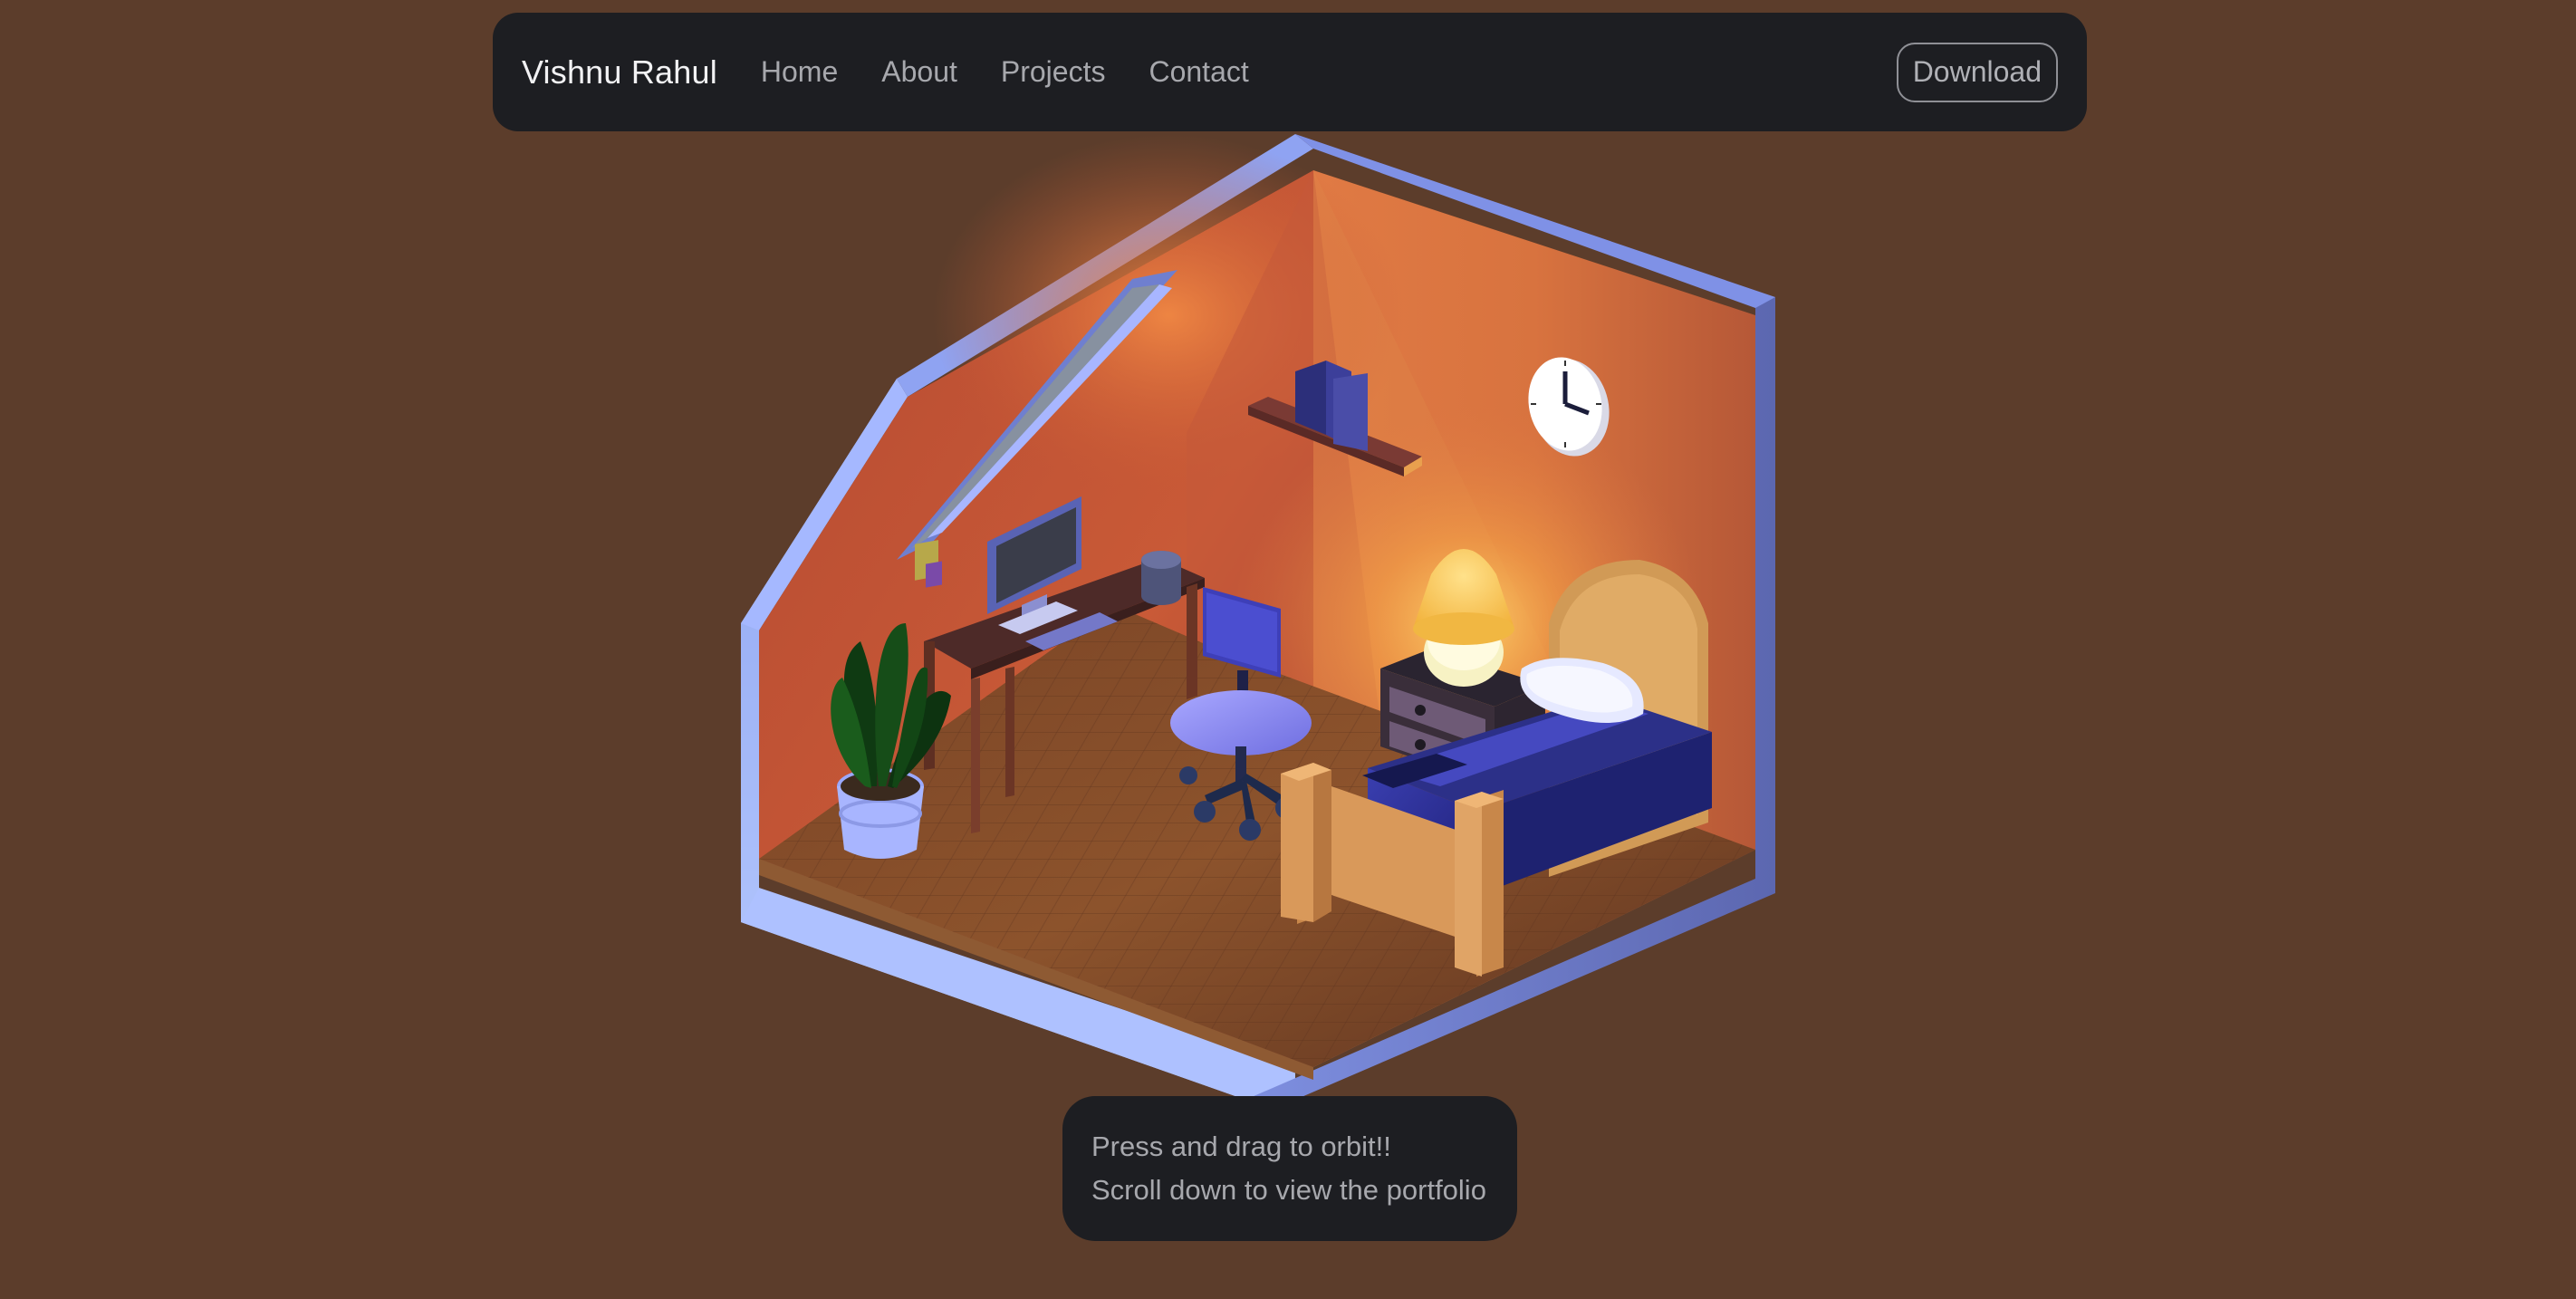 This screenshot has width=2576, height=1299. What do you see at coordinates (1977, 72) in the screenshot?
I see `download-button: Download` at bounding box center [1977, 72].